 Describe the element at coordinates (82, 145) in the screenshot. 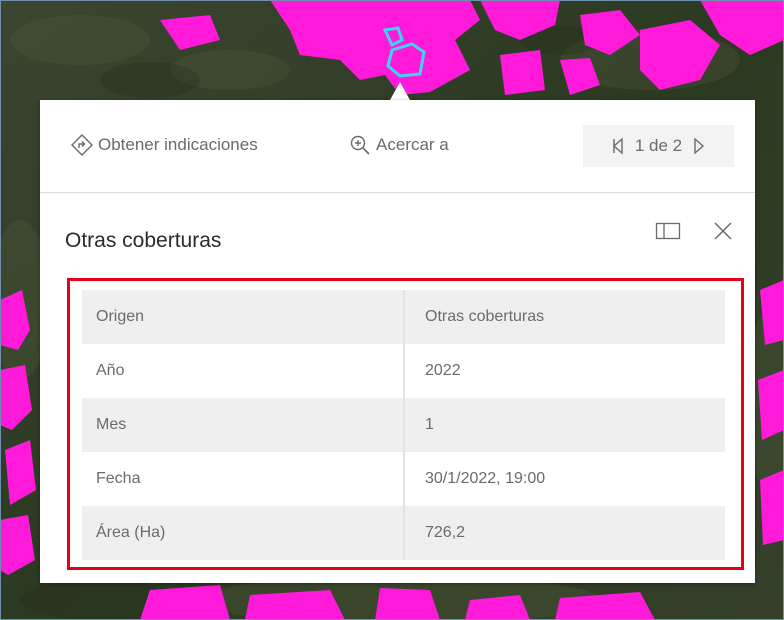

I see `directions-icon` at that location.